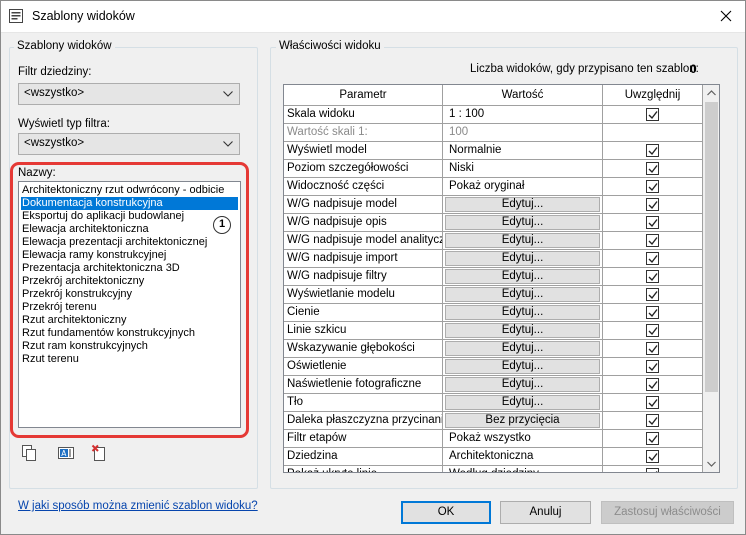 The width and height of the screenshot is (746, 535). What do you see at coordinates (373, 16) in the screenshot?
I see `title-bar: Szablony widoków` at bounding box center [373, 16].